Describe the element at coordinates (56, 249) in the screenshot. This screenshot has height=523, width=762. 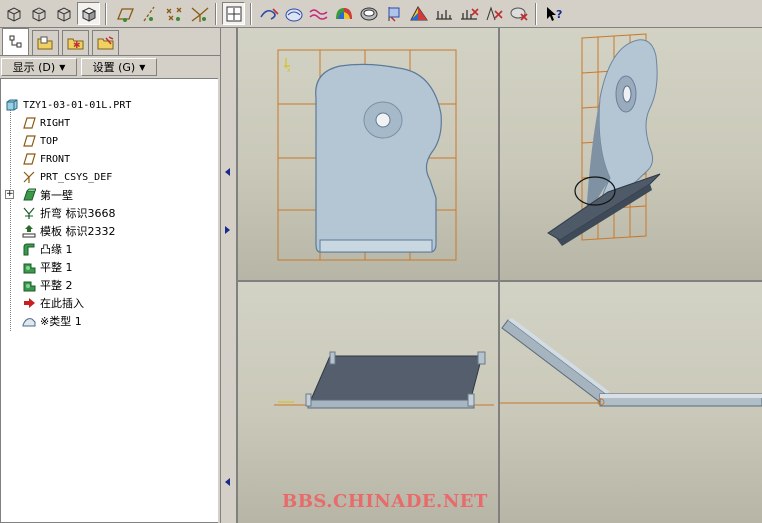
I see `tree-item-label: 凸缘 1` at that location.